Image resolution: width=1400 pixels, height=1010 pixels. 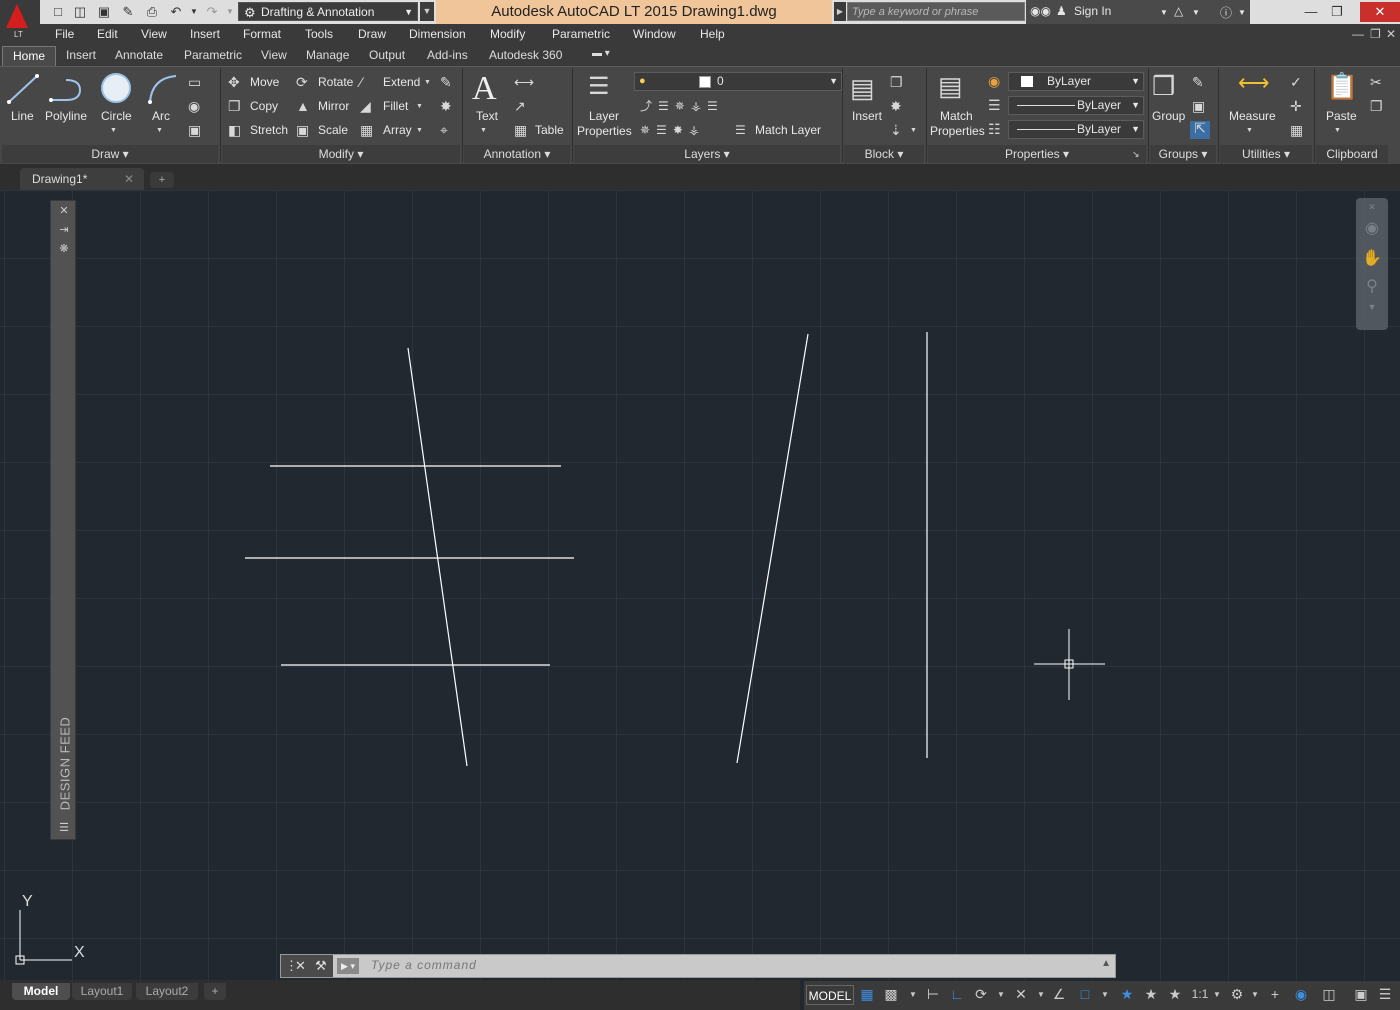 I want to click on menu-format: Format, so click(x=262, y=34).